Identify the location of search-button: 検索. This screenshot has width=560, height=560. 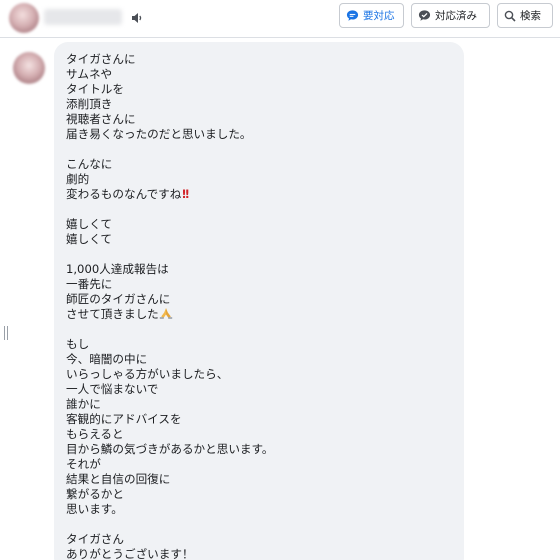
(525, 15).